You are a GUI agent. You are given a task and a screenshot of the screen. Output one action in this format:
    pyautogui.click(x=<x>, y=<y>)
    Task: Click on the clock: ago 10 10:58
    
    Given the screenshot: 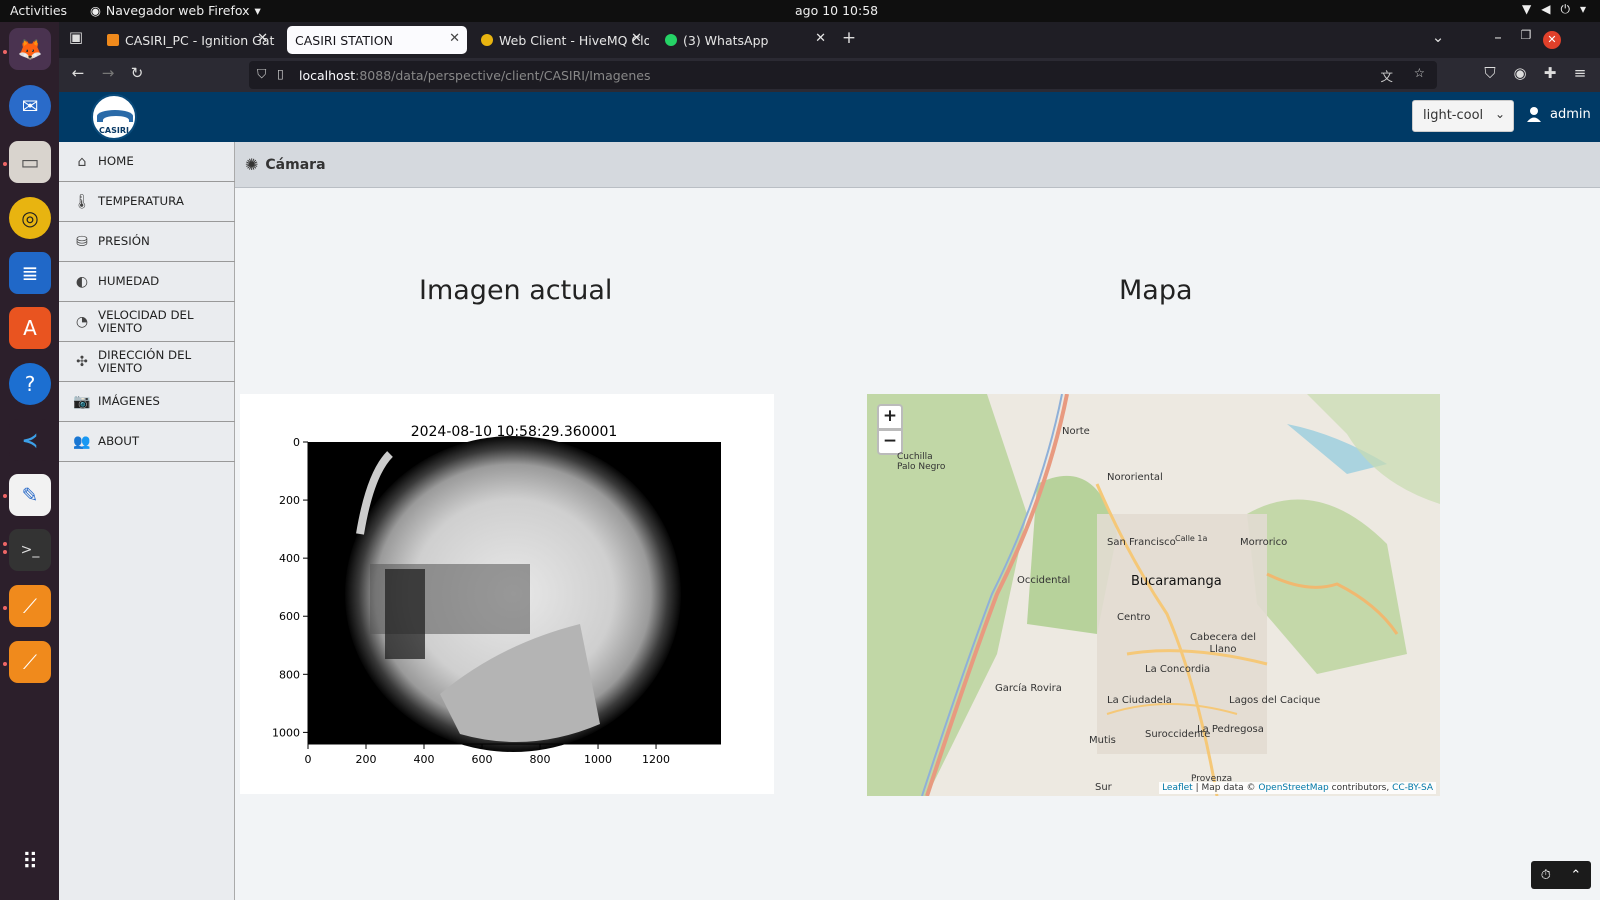 What is the action you would take?
    pyautogui.click(x=836, y=10)
    